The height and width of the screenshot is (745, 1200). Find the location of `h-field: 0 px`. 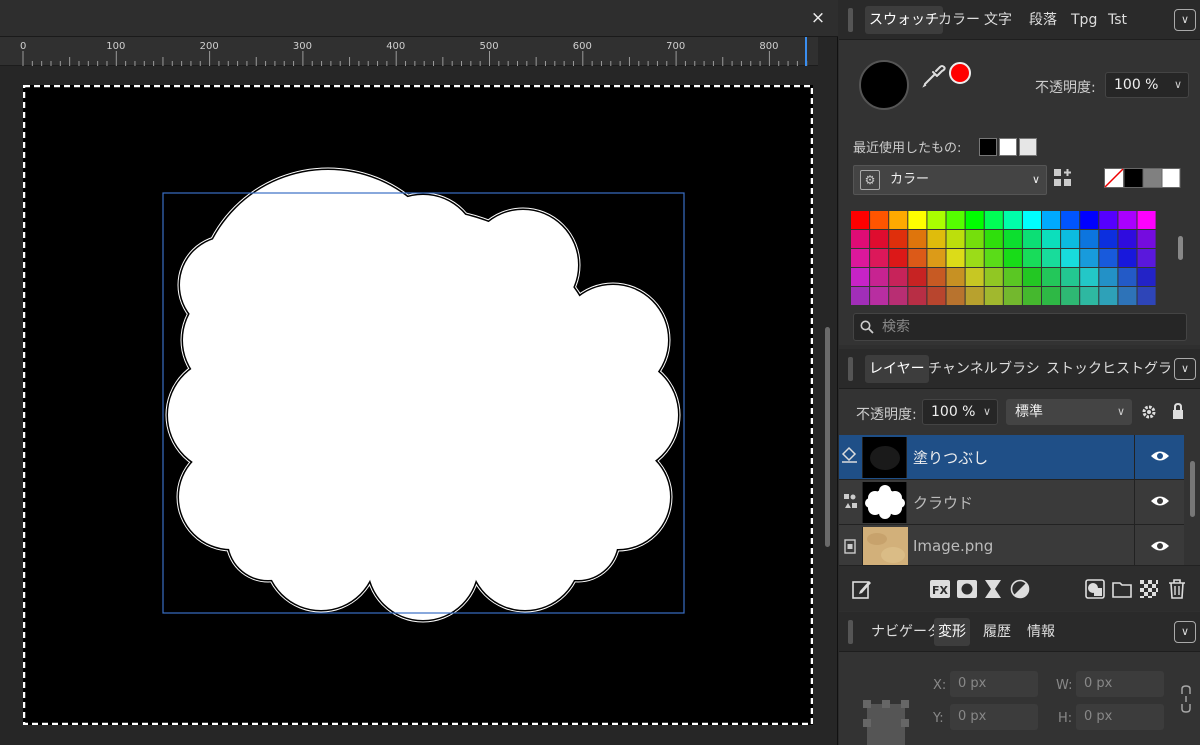

h-field: 0 px is located at coordinates (1120, 717).